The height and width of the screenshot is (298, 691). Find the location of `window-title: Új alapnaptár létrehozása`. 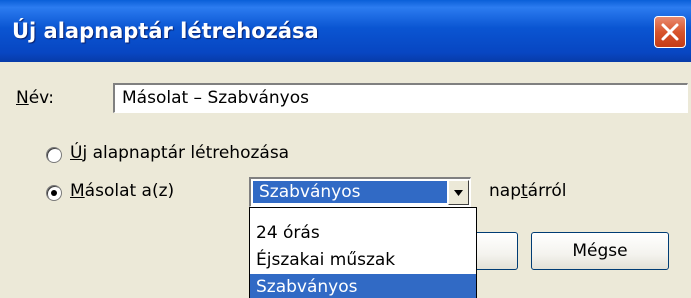

window-title: Új alapnaptár létrehozása is located at coordinates (165, 31).